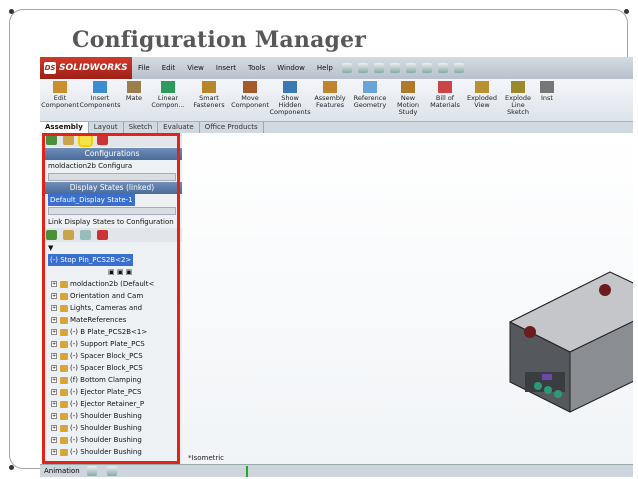  I want to click on mold-assembly-model, so click(561, 362).